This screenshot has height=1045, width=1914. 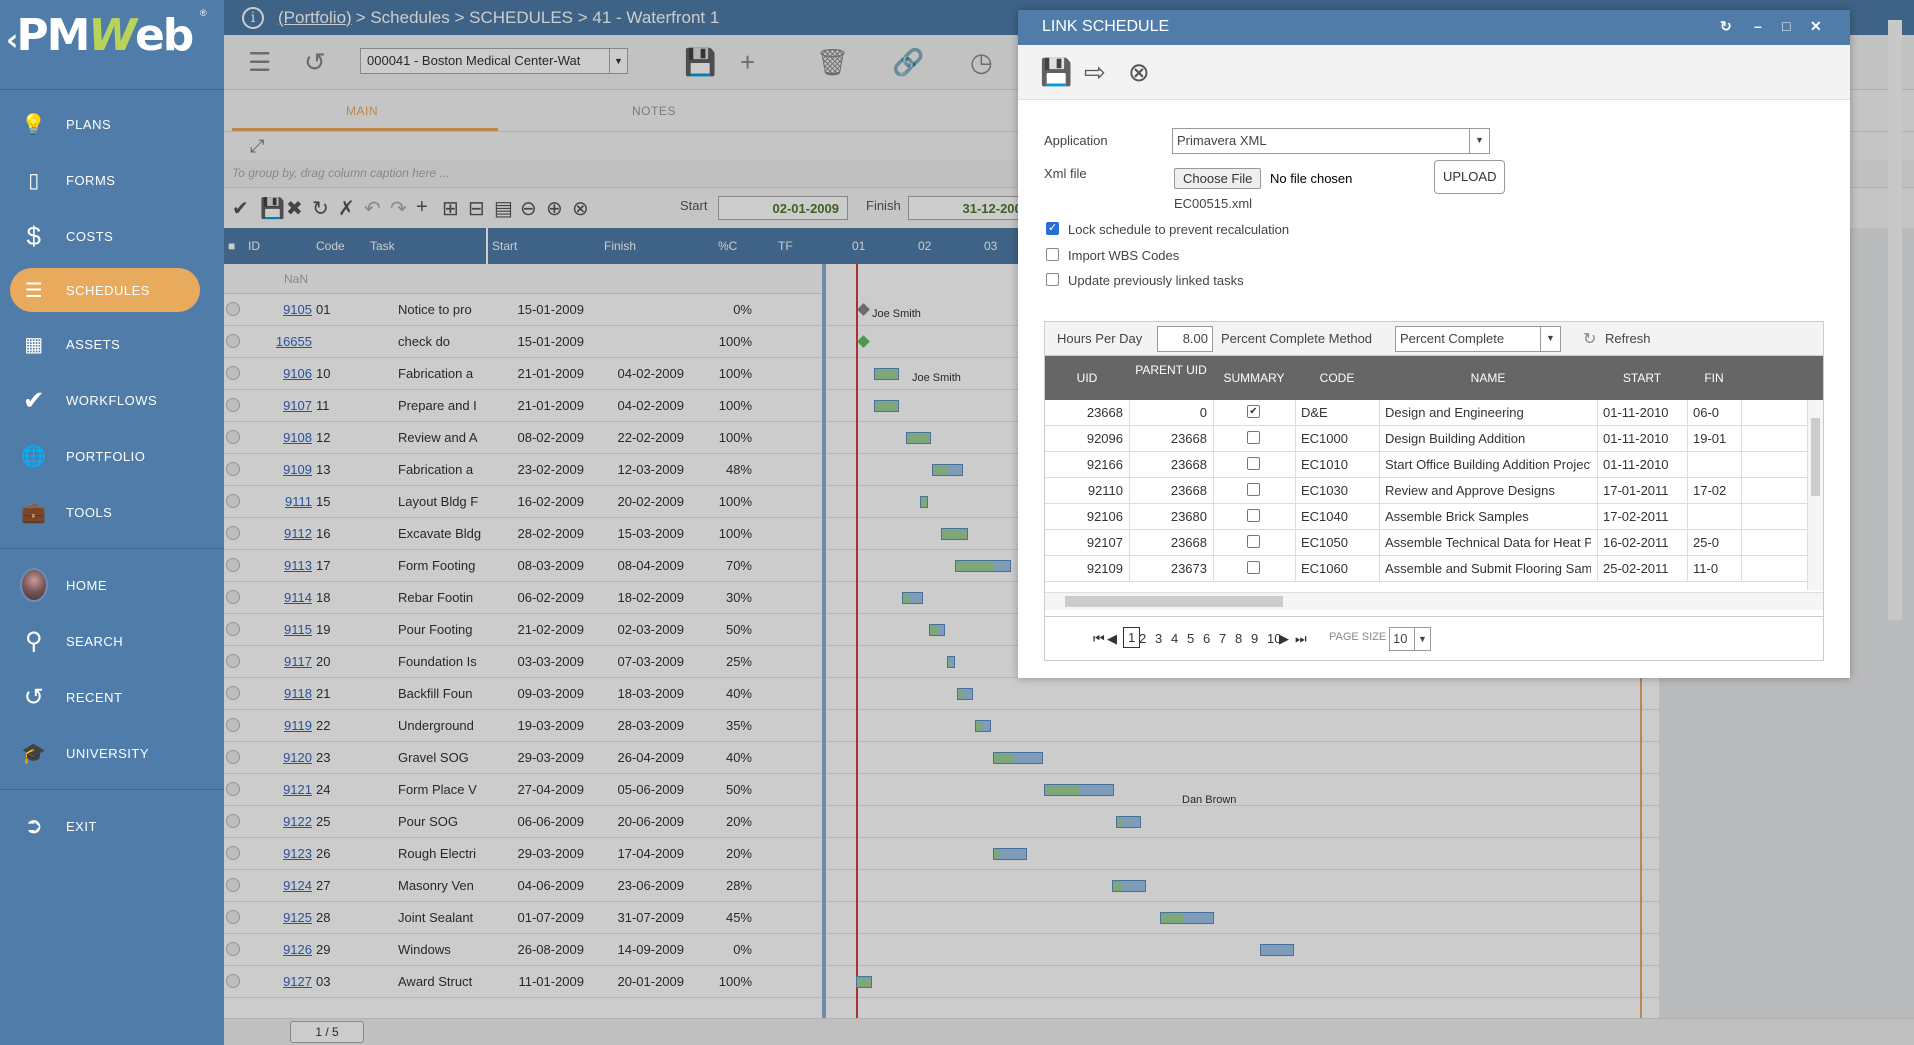 What do you see at coordinates (1112, 639) in the screenshot?
I see `prev-page-icon: ◀` at bounding box center [1112, 639].